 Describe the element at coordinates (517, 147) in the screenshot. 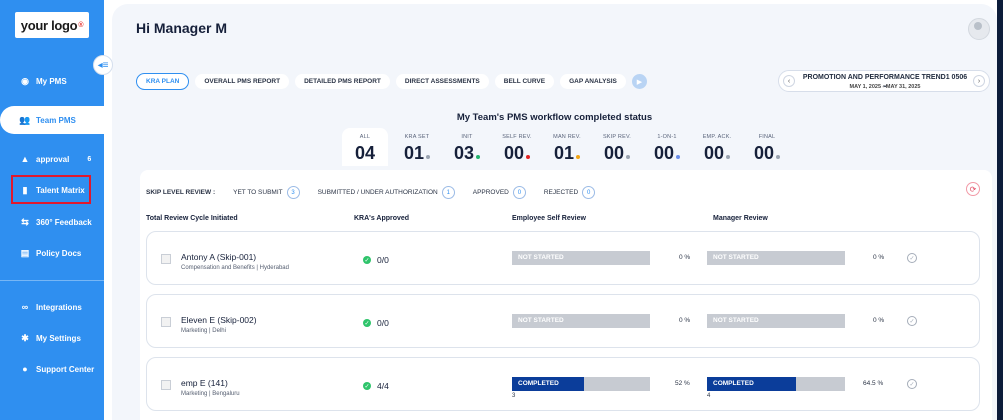

I see `status-self-review: SELF REV. 00` at that location.